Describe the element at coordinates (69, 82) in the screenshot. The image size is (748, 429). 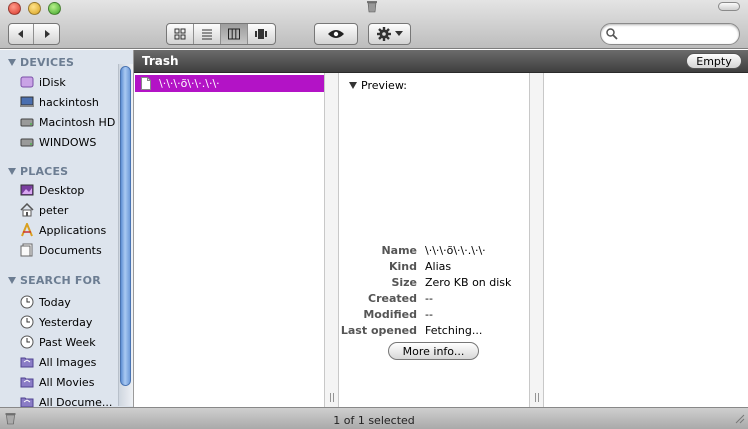
I see `sidebar-item-idisk: iDisk` at that location.